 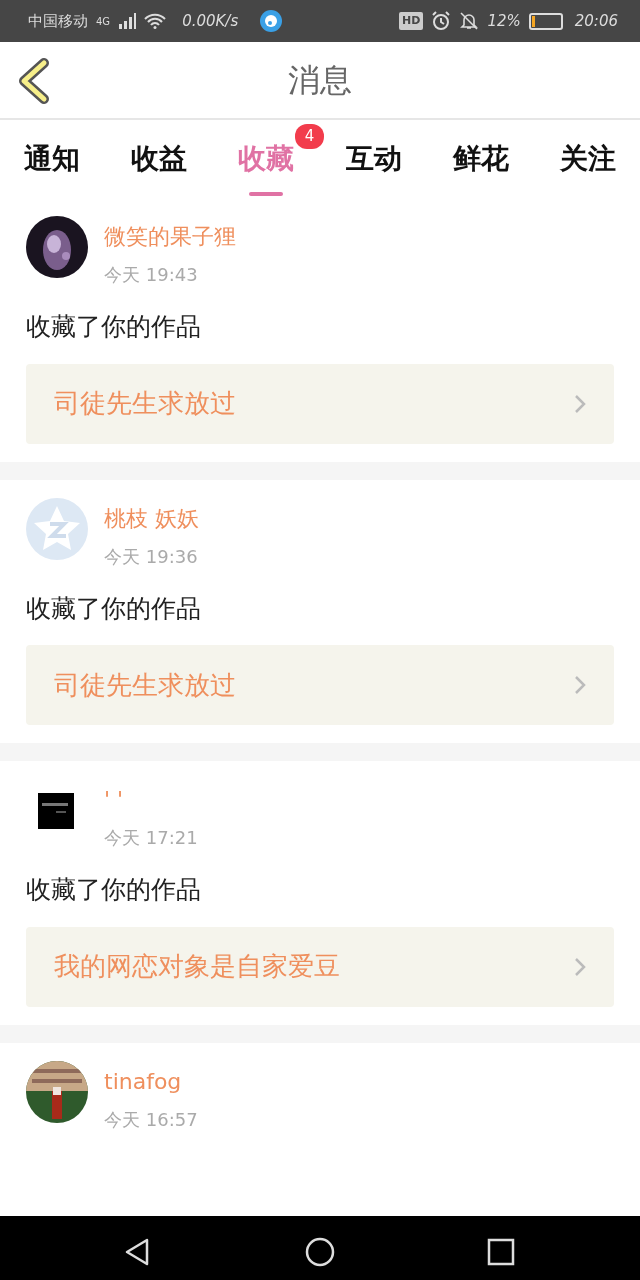 What do you see at coordinates (151, 838) in the screenshot?
I see `message-time: 今天 17:21` at bounding box center [151, 838].